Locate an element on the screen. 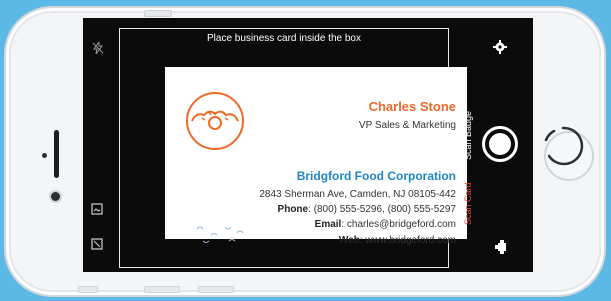  photo-library-icon is located at coordinates (97, 209).